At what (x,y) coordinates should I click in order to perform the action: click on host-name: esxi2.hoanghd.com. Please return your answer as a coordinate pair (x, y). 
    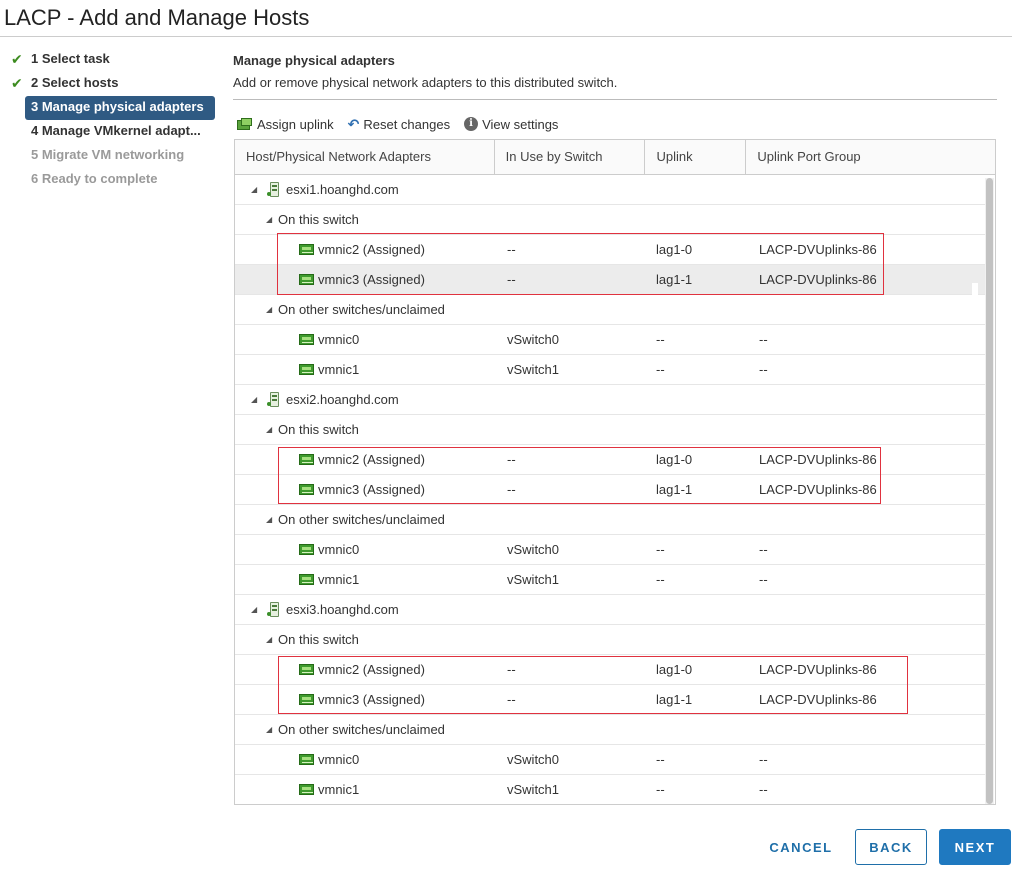
    Looking at the image, I should click on (342, 399).